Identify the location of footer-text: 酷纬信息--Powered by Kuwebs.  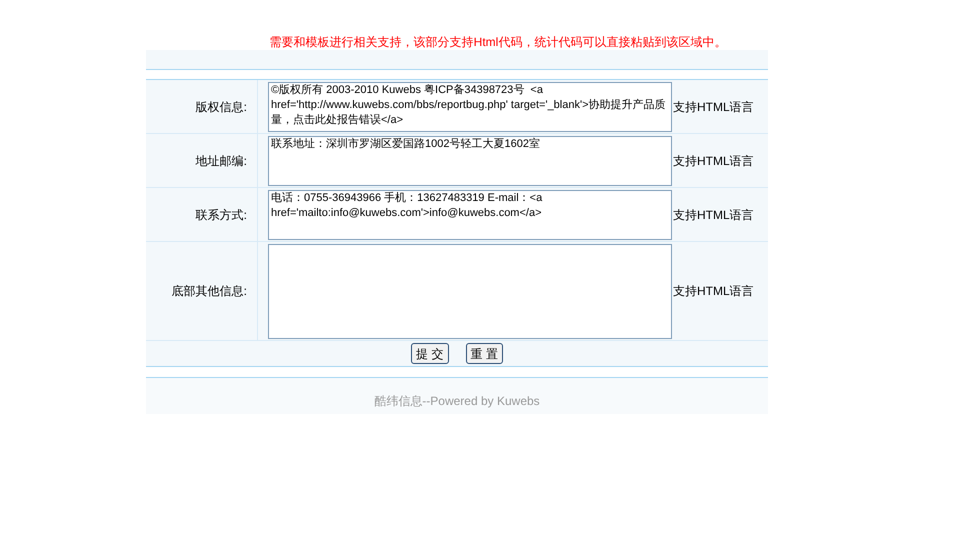
(457, 401).